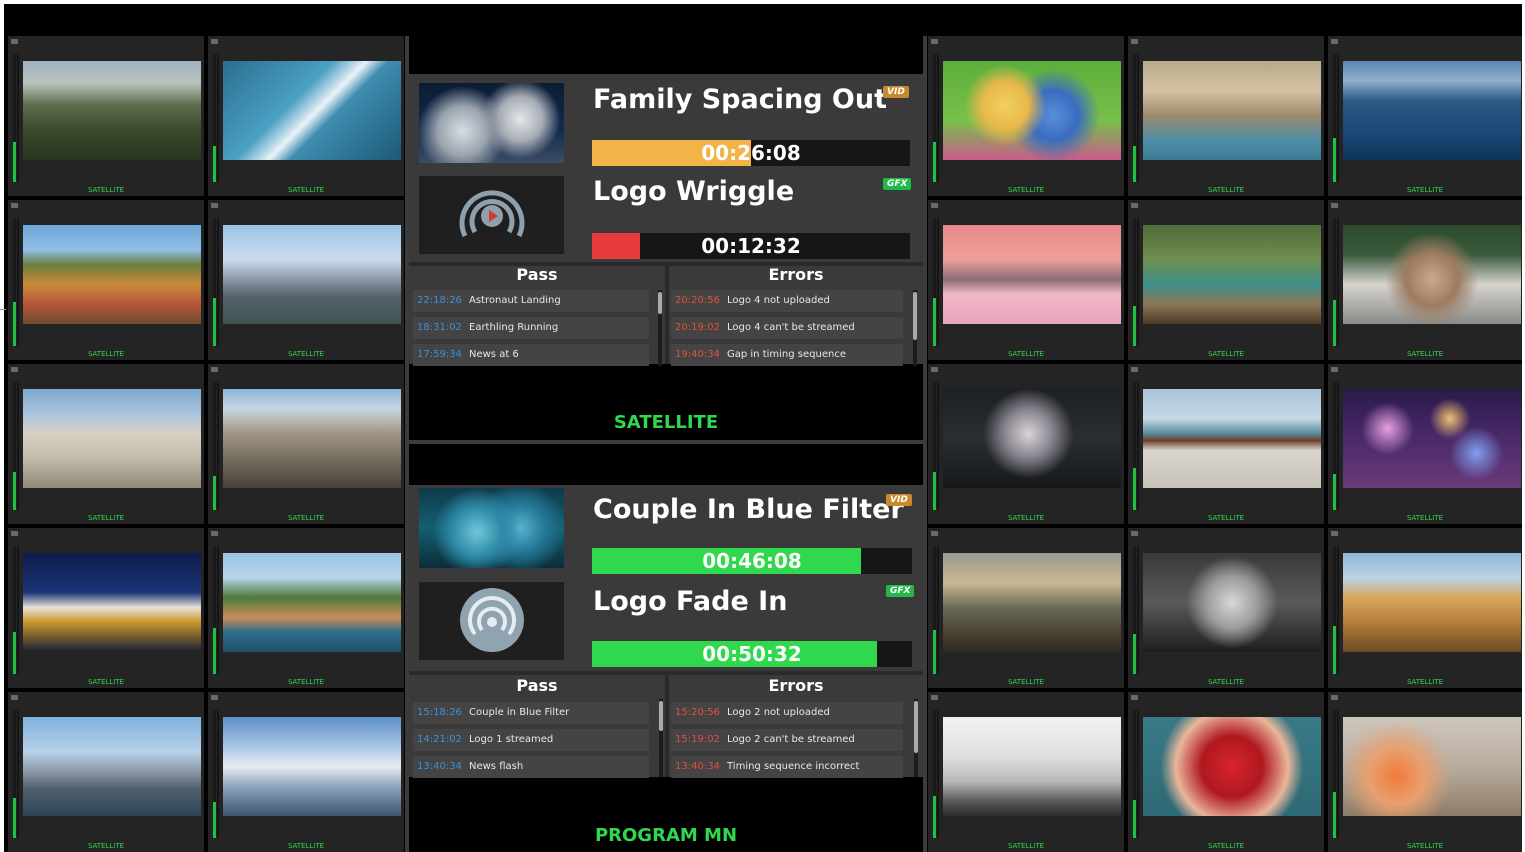  I want to click on edge-marker, so click(3, 309).